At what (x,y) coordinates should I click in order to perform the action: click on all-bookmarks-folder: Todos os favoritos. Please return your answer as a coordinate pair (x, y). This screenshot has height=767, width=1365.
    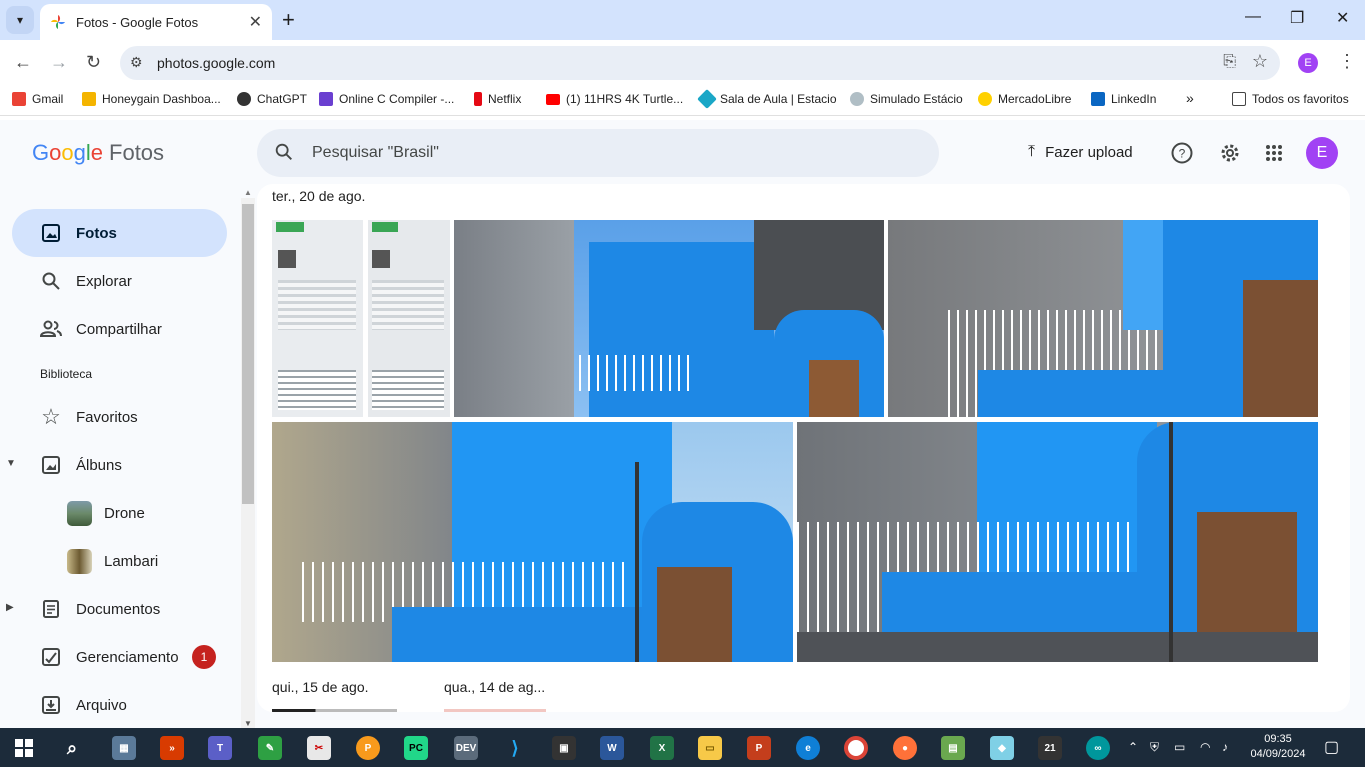
    Looking at the image, I should click on (1290, 99).